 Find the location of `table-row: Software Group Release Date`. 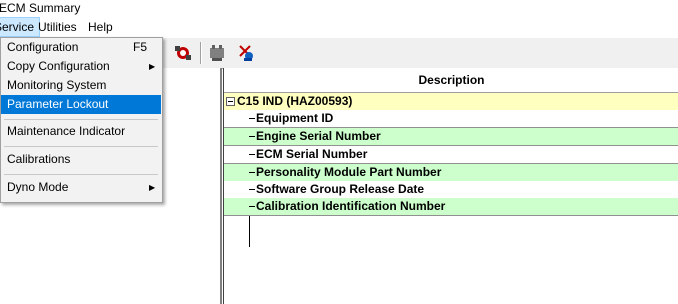

table-row: Software Group Release Date is located at coordinates (451, 190).